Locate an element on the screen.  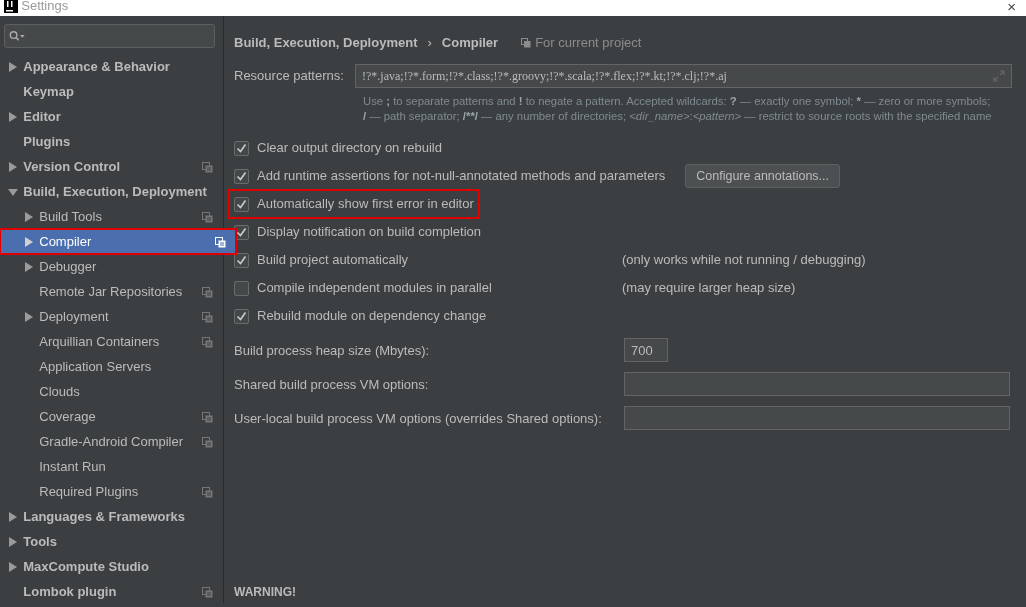
tree-item: Version Control is located at coordinates (111, 166).